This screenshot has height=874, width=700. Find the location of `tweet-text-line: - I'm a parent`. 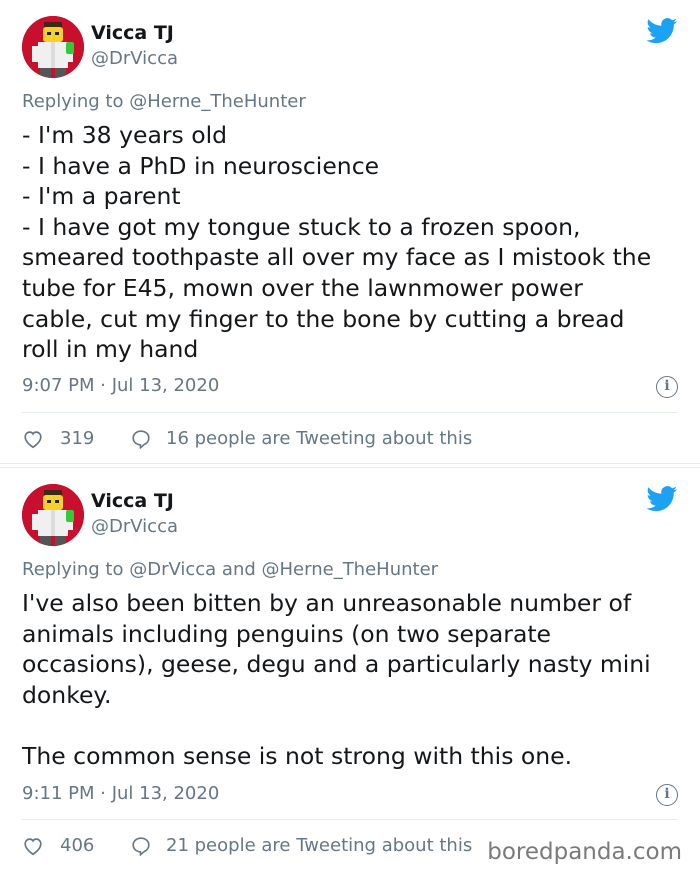

tweet-text-line: - I'm a parent is located at coordinates (101, 196).